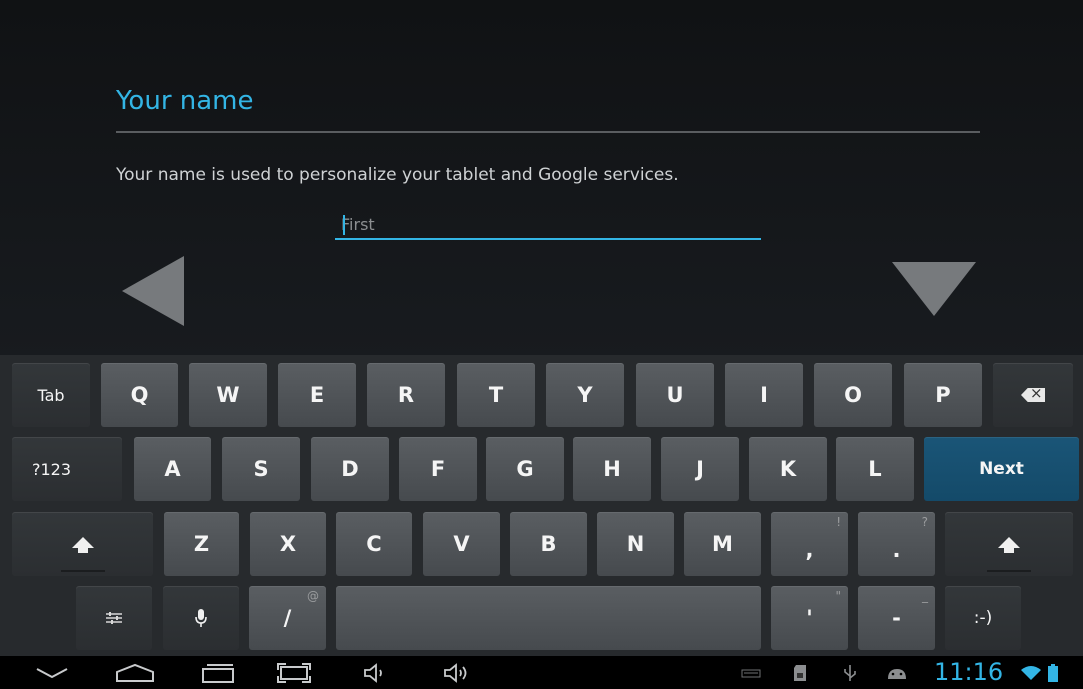 The width and height of the screenshot is (1083, 689). I want to click on key-a: A, so click(172, 469).